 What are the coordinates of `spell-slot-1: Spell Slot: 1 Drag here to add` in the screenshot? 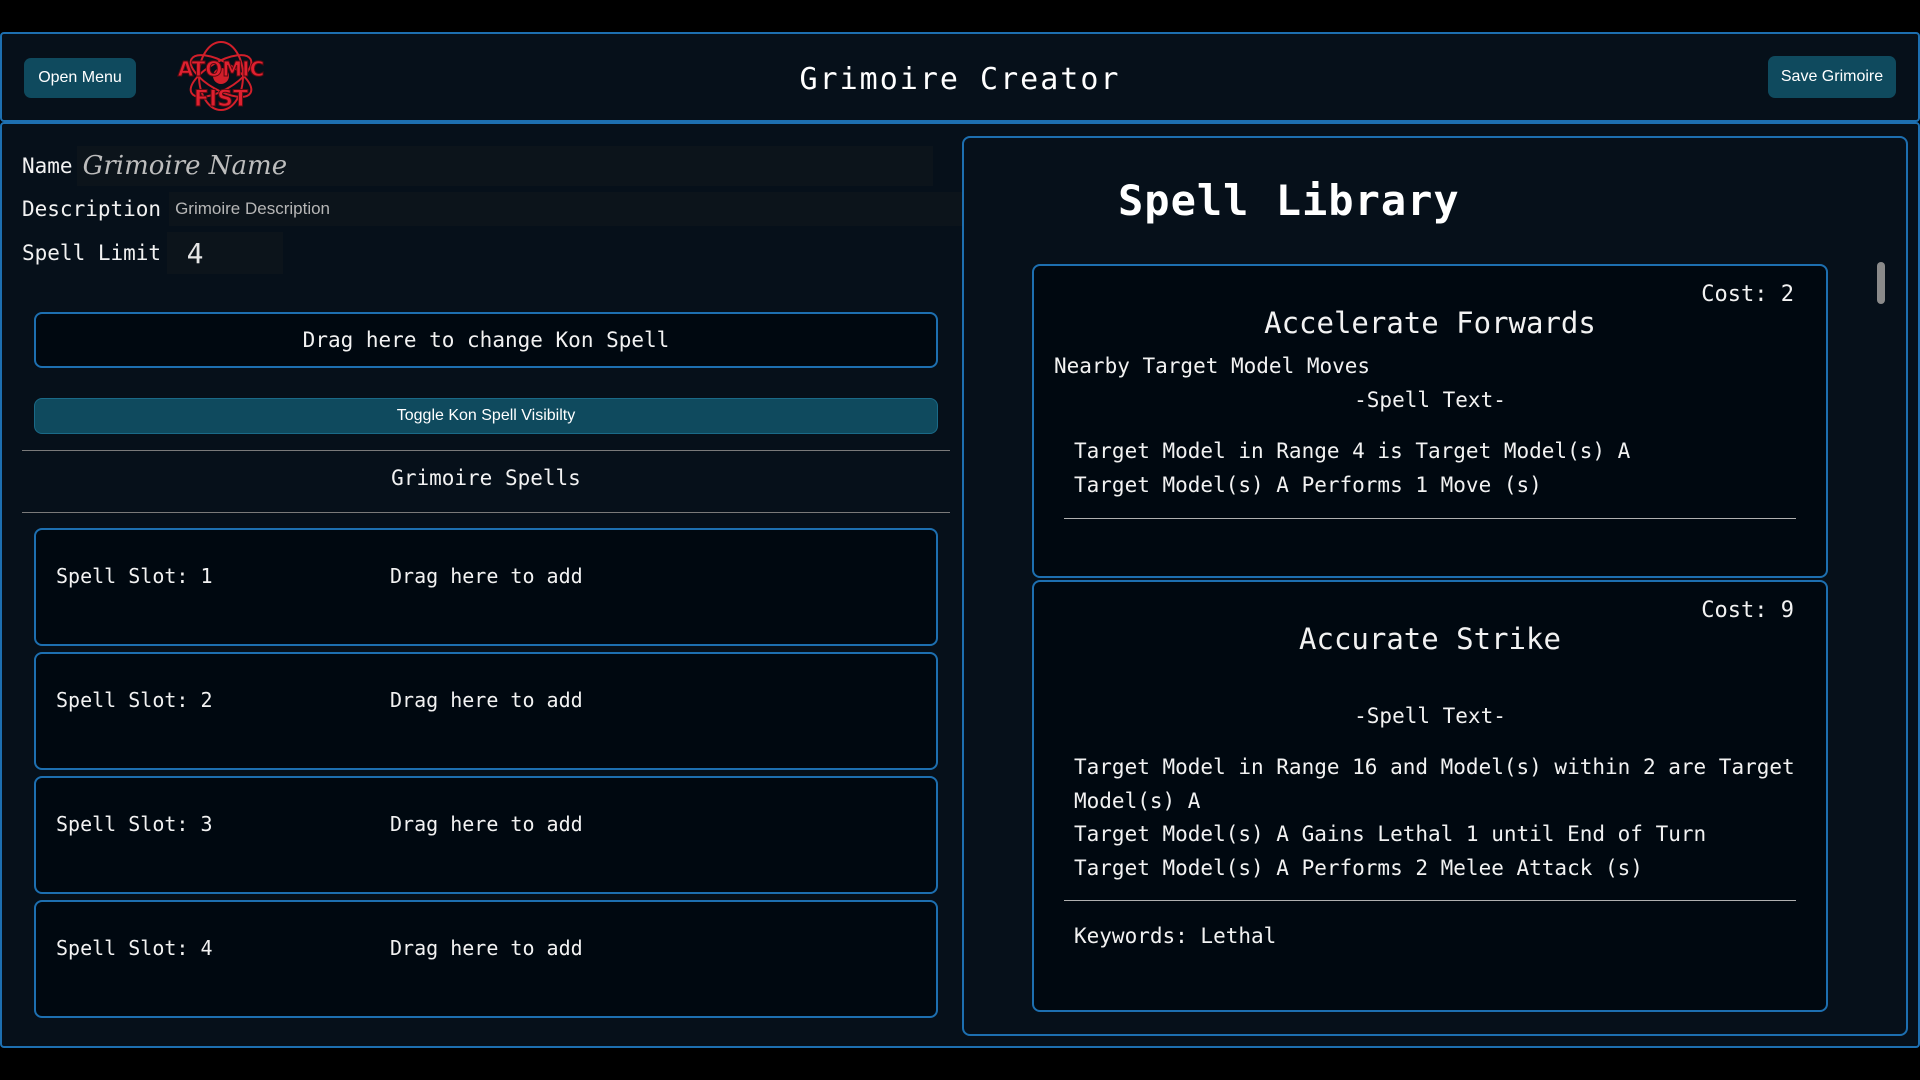 It's located at (486, 587).